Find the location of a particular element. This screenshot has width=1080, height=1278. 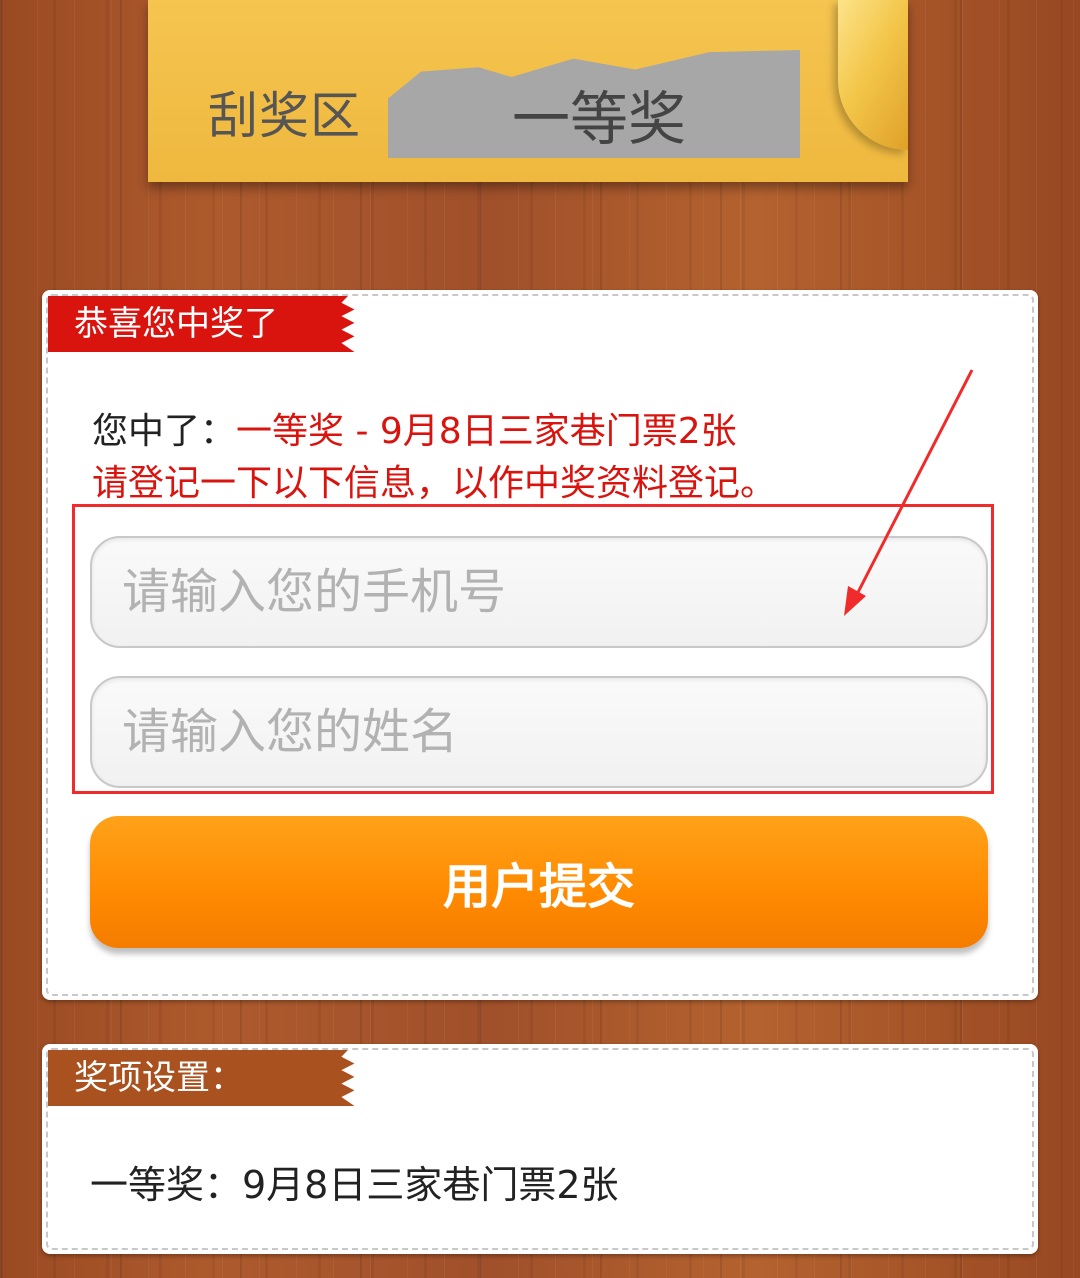

scratch-result: 一等奖 is located at coordinates (599, 119).